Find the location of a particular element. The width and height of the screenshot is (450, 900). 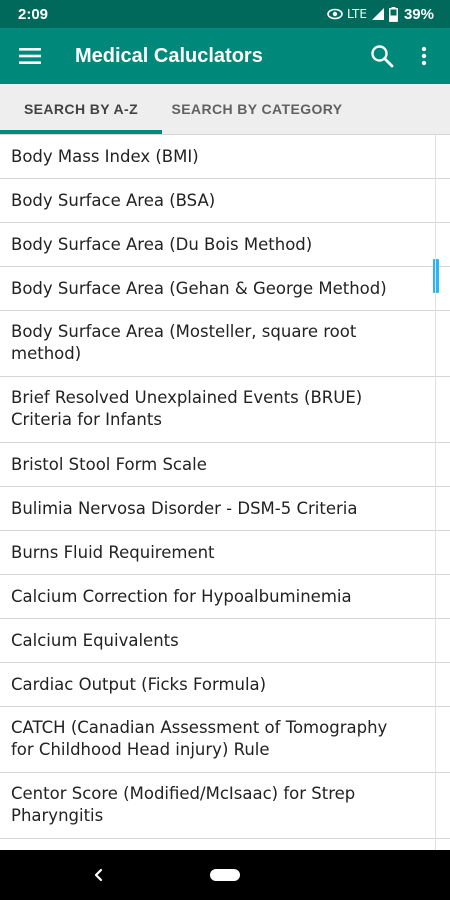

app-bar: Medical Caluclators is located at coordinates (225, 56).